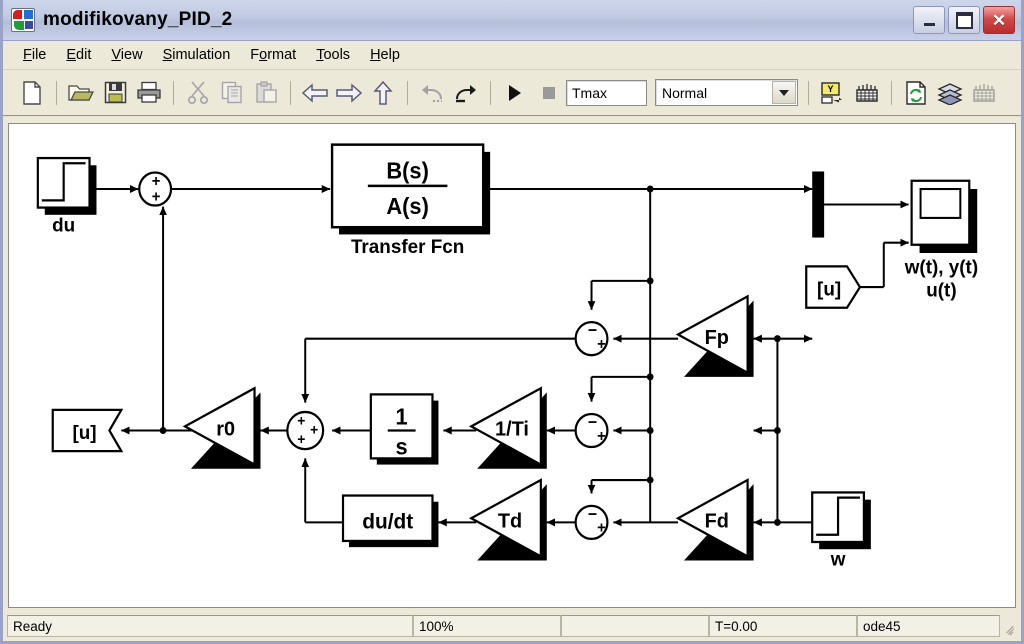 Image resolution: width=1024 pixels, height=644 pixels. What do you see at coordinates (138, 19) in the screenshot?
I see `window-title: modifikovany_PID_2` at bounding box center [138, 19].